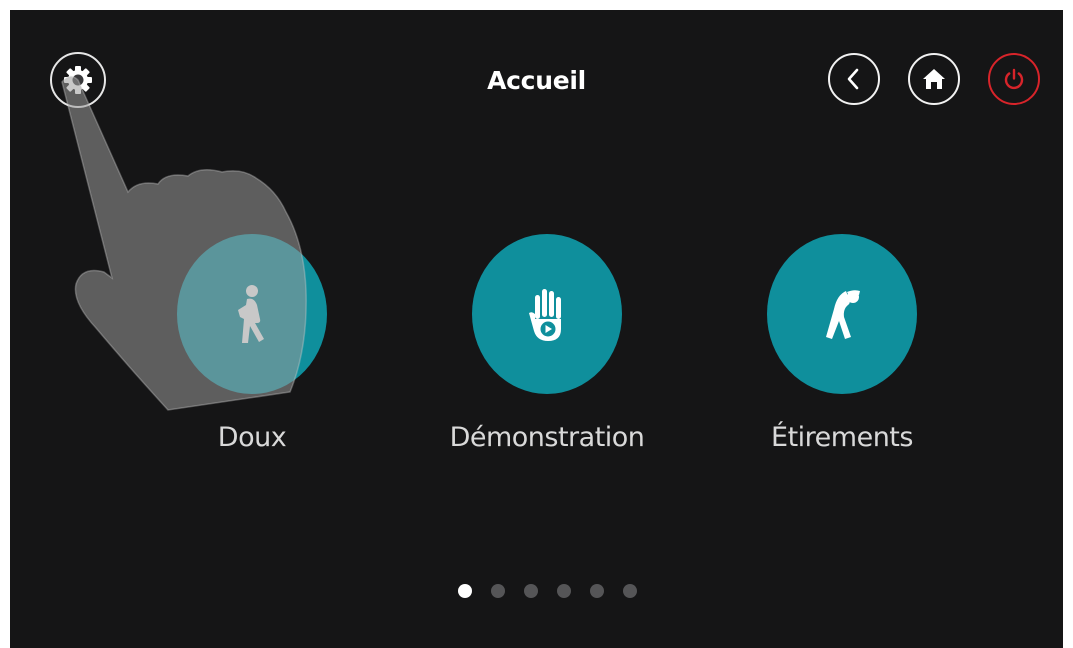  I want to click on page-indicator, so click(547, 591).